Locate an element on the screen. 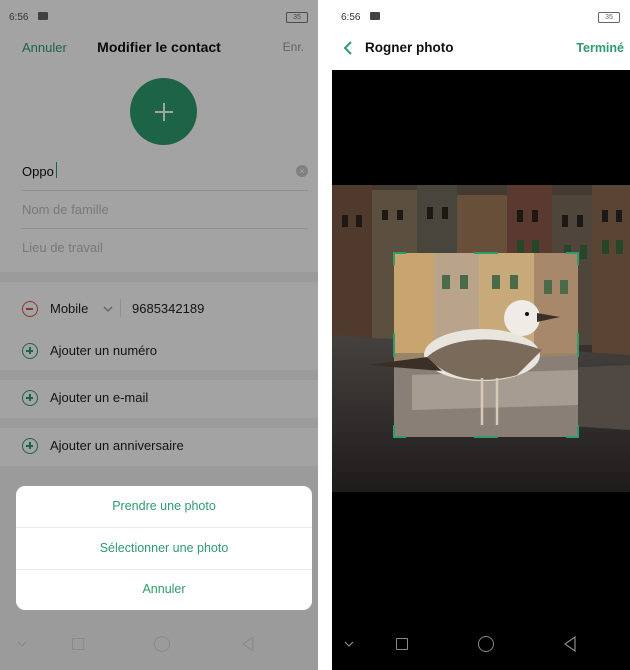 The image size is (630, 670). top-bar: 6:56 35 Rogner photo Terminé is located at coordinates (481, 35).